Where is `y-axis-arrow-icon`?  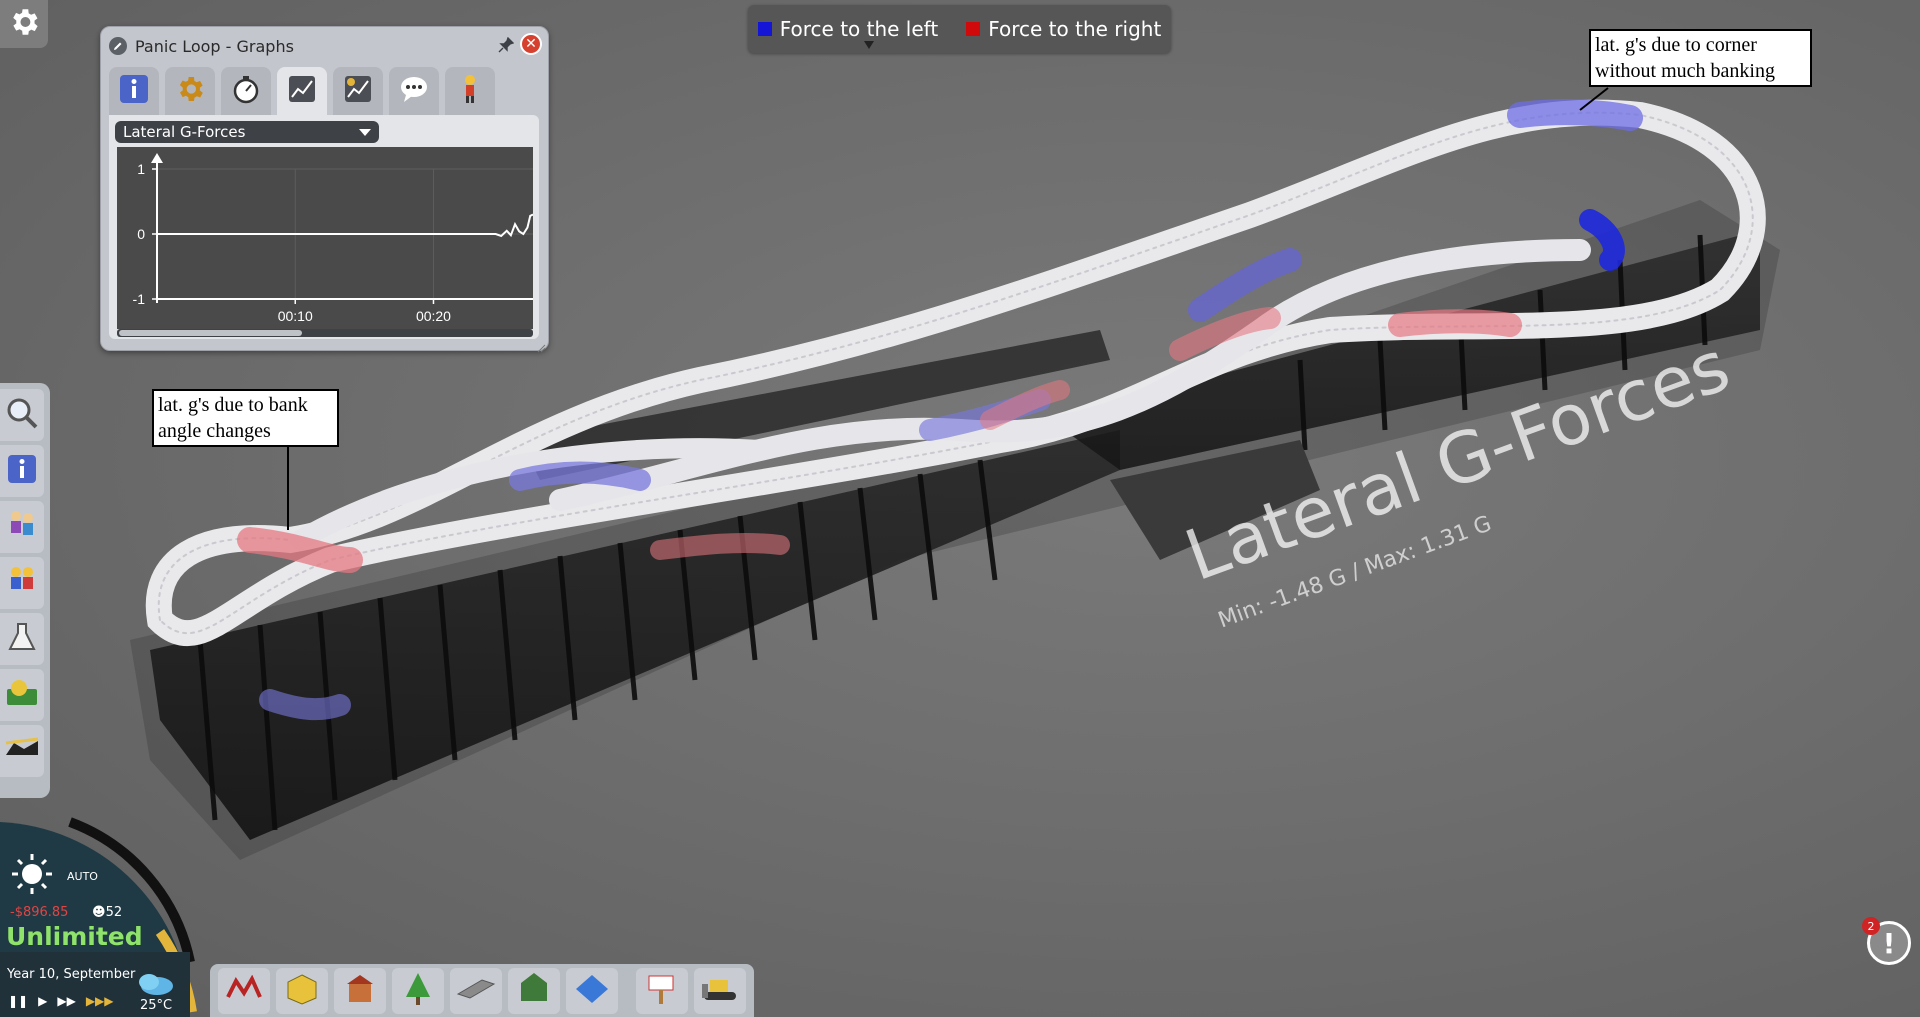
y-axis-arrow-icon is located at coordinates (157, 158).